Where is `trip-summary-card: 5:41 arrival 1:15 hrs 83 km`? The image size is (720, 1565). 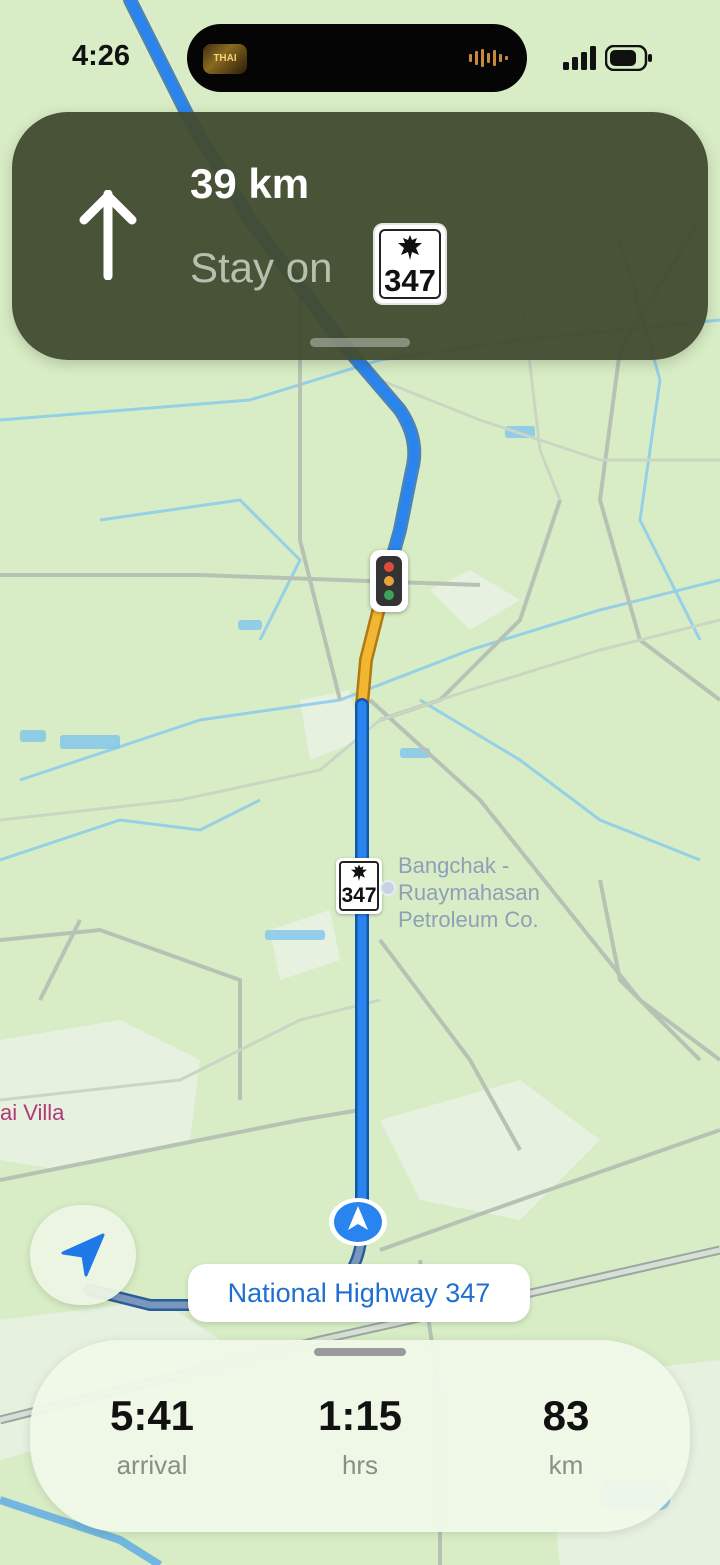
trip-summary-card: 5:41 arrival 1:15 hrs 83 km is located at coordinates (360, 1436).